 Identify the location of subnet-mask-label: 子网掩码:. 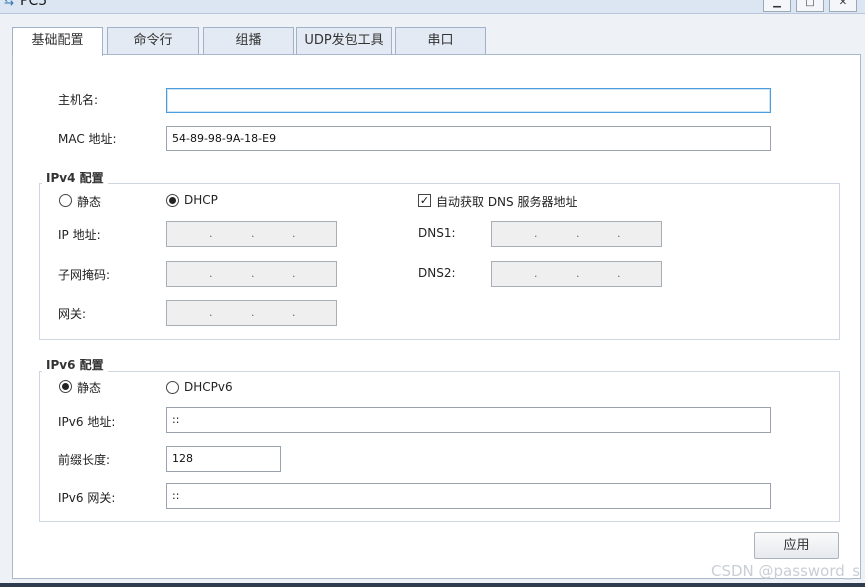
(84, 275).